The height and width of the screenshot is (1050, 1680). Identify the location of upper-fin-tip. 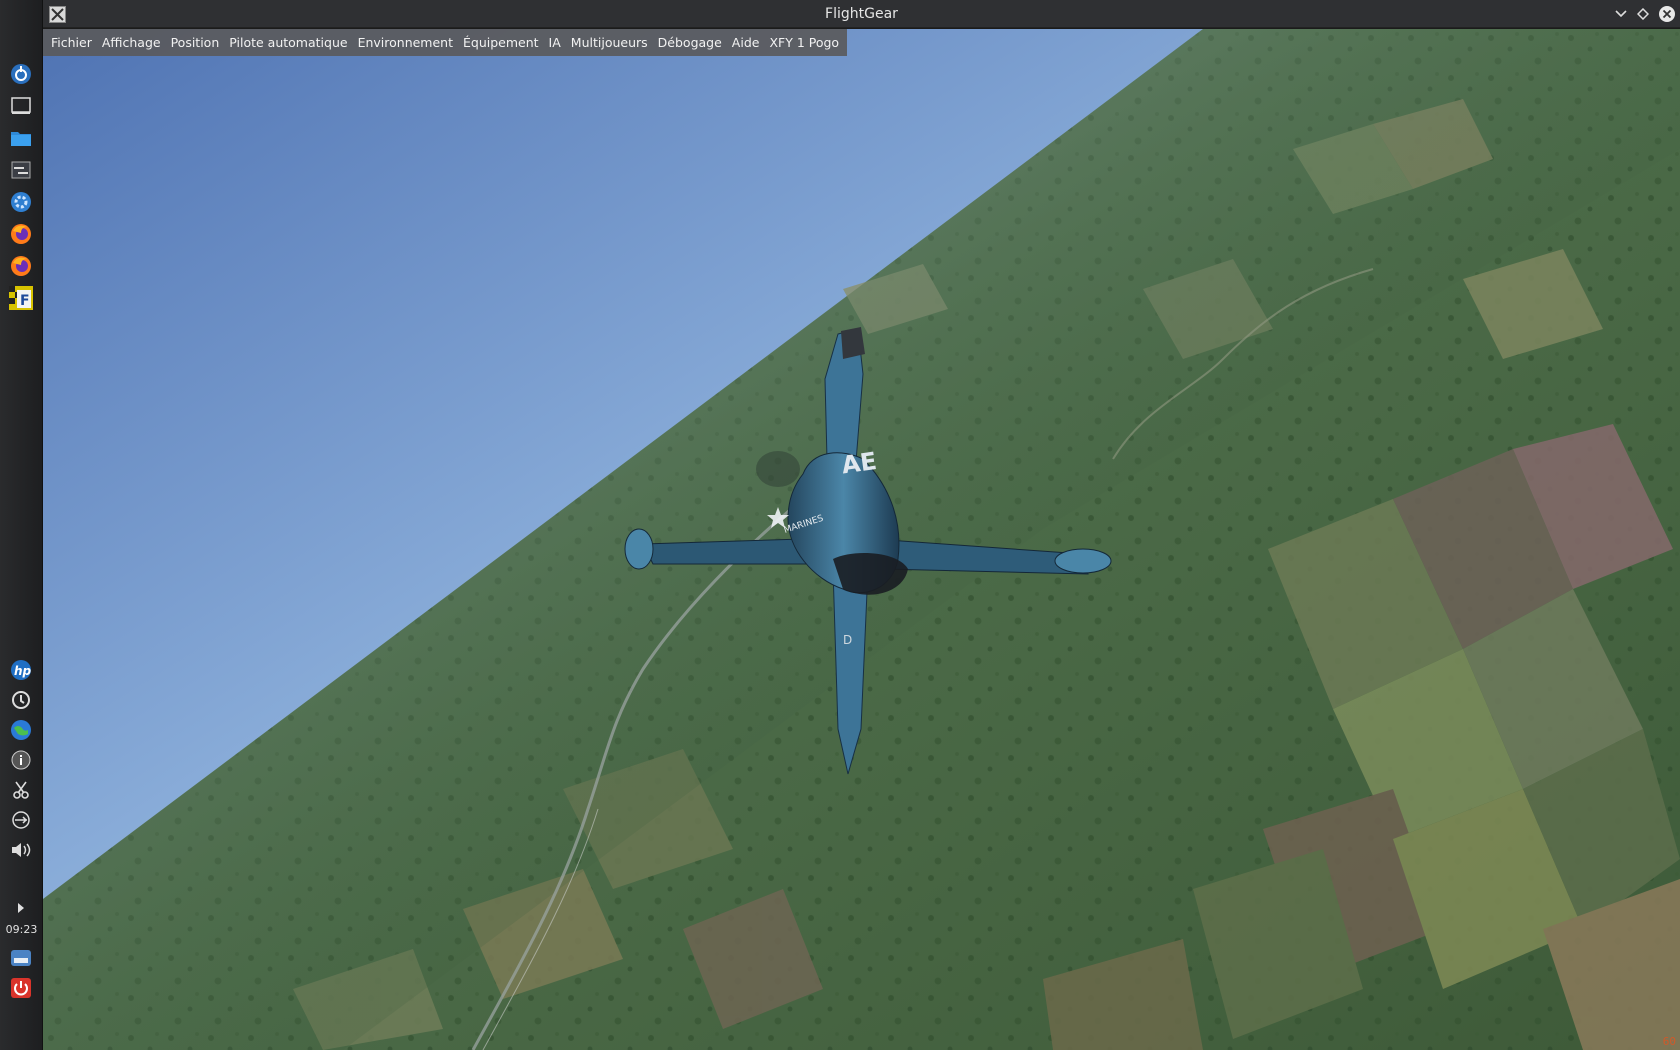
(853, 343).